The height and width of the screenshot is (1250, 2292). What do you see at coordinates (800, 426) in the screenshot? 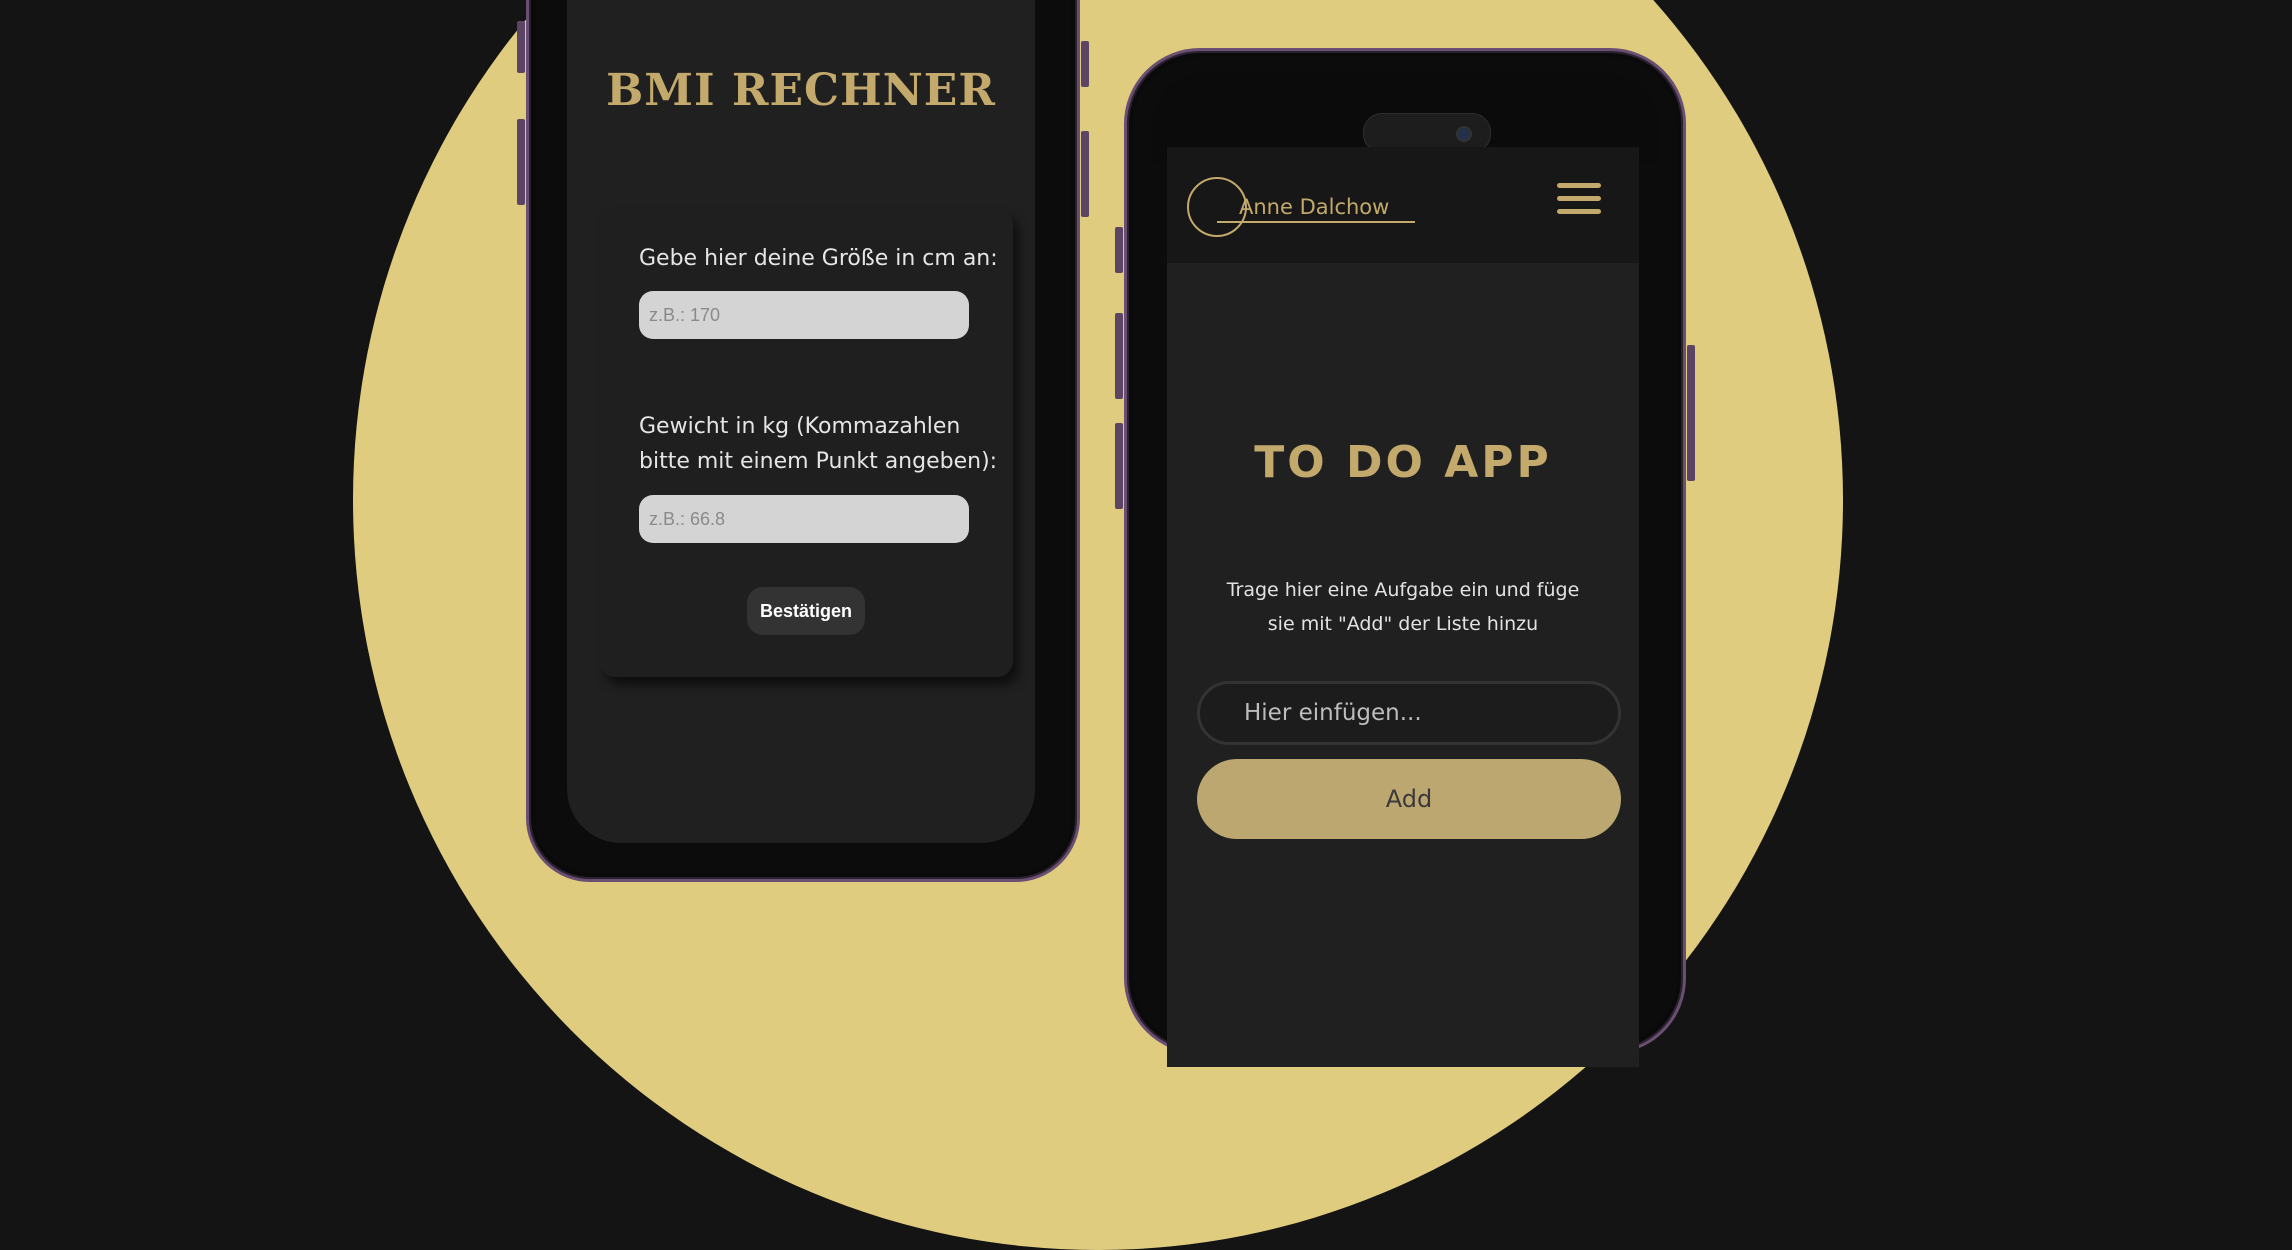
I see `weight-label-line1: Gewicht in kg (Kommazahlen` at bounding box center [800, 426].